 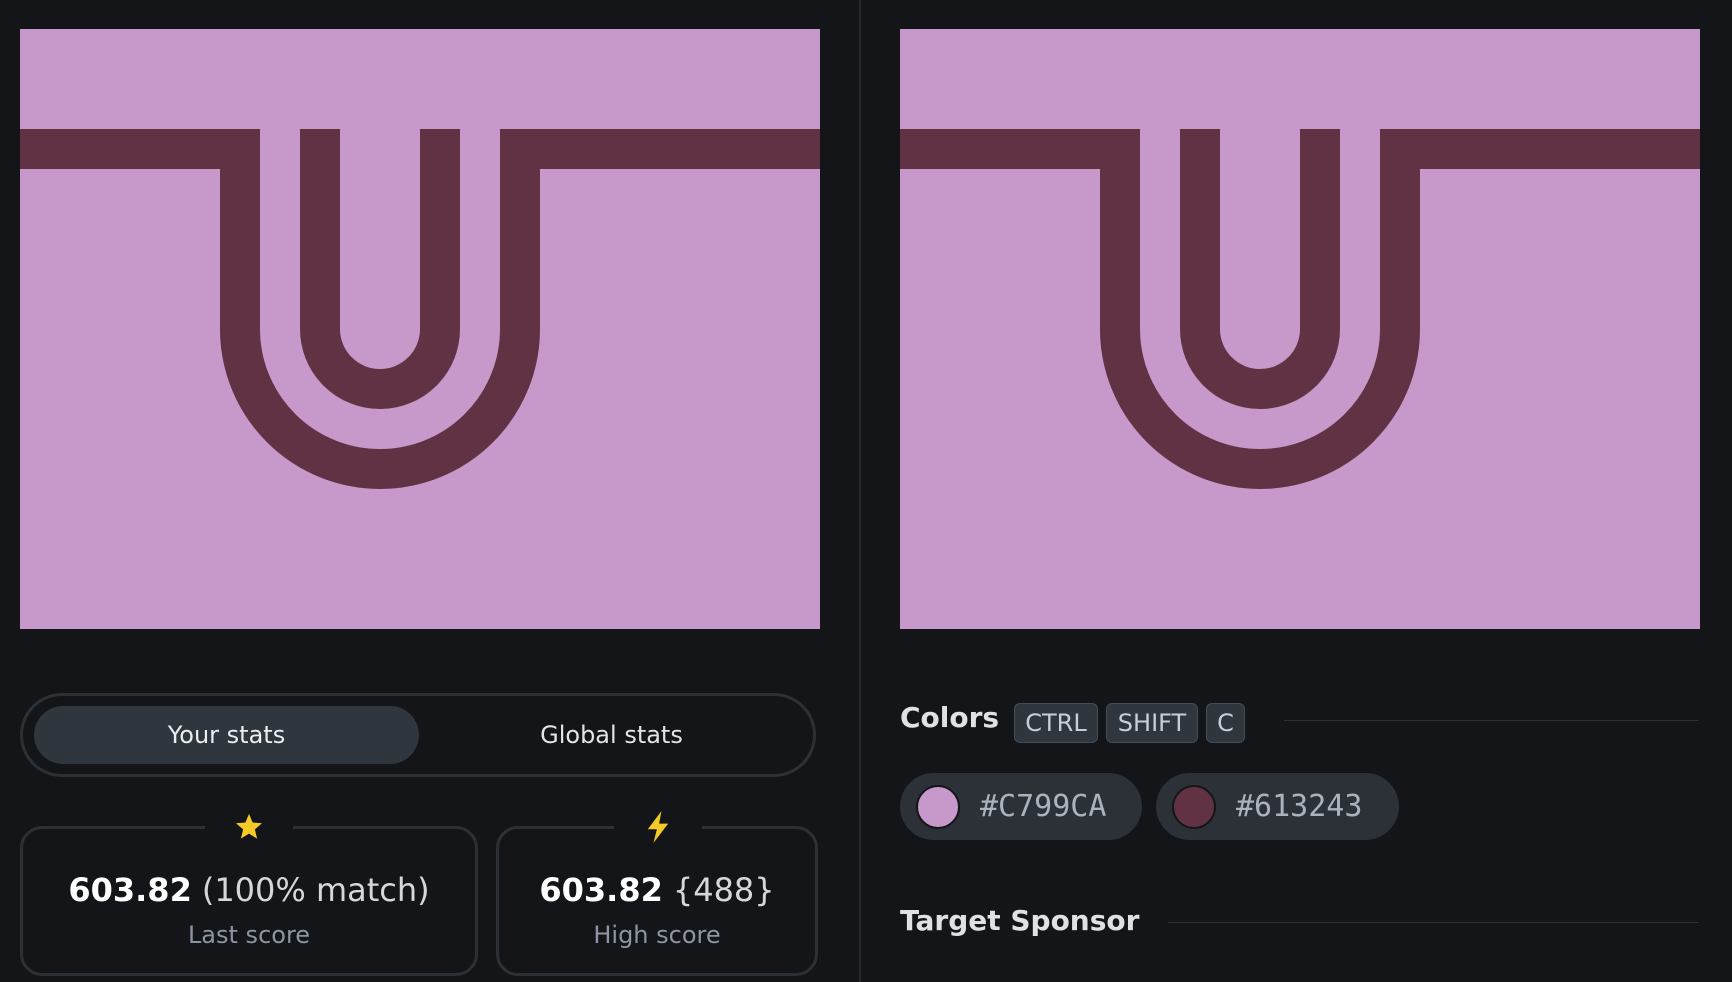 I want to click on high-score-label: High score, so click(x=657, y=935).